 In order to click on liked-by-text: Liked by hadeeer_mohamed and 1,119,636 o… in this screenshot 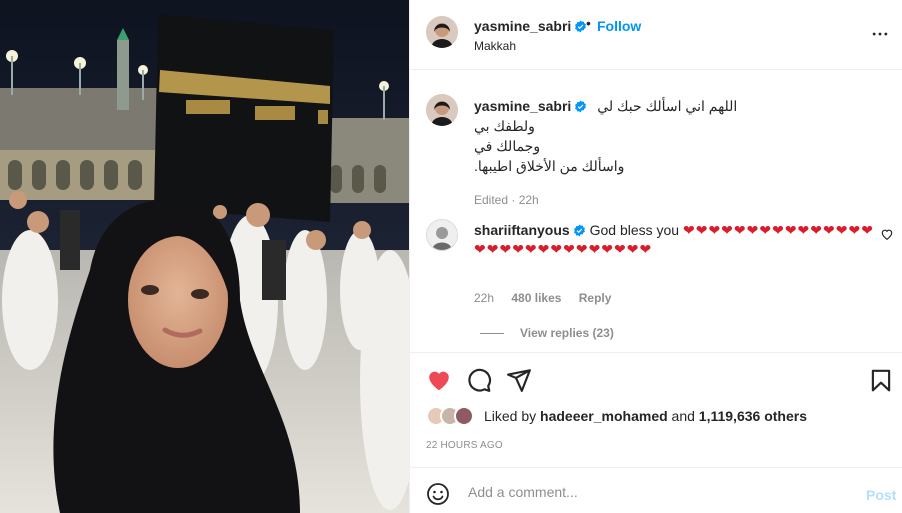, I will do `click(645, 416)`.